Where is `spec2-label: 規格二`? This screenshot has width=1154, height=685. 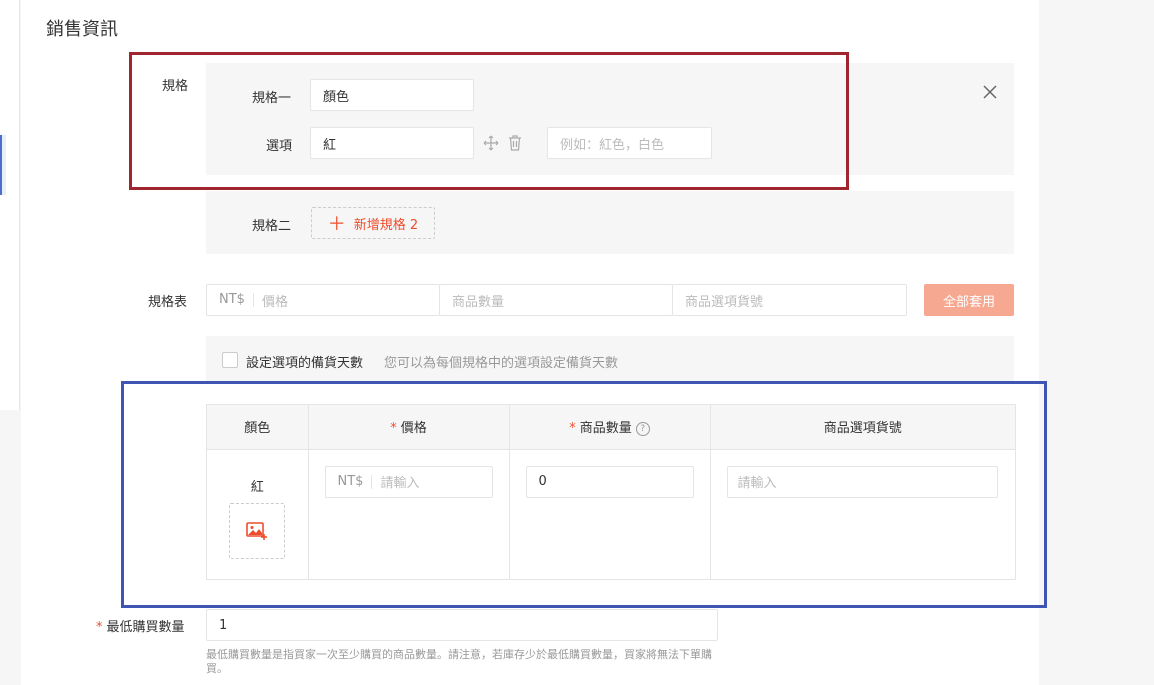
spec2-label: 規格二 is located at coordinates (272, 226).